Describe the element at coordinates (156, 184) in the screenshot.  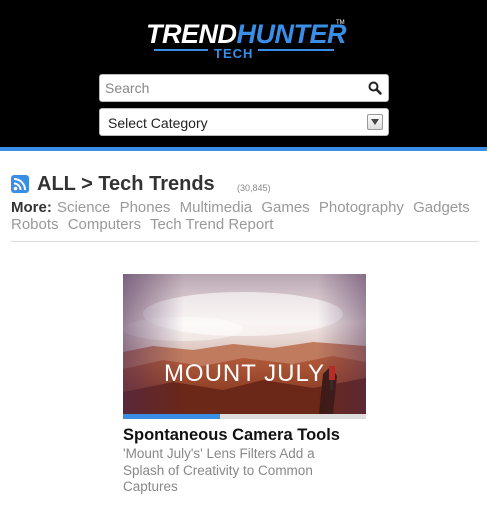
I see `page-title: Tech Trends` at that location.